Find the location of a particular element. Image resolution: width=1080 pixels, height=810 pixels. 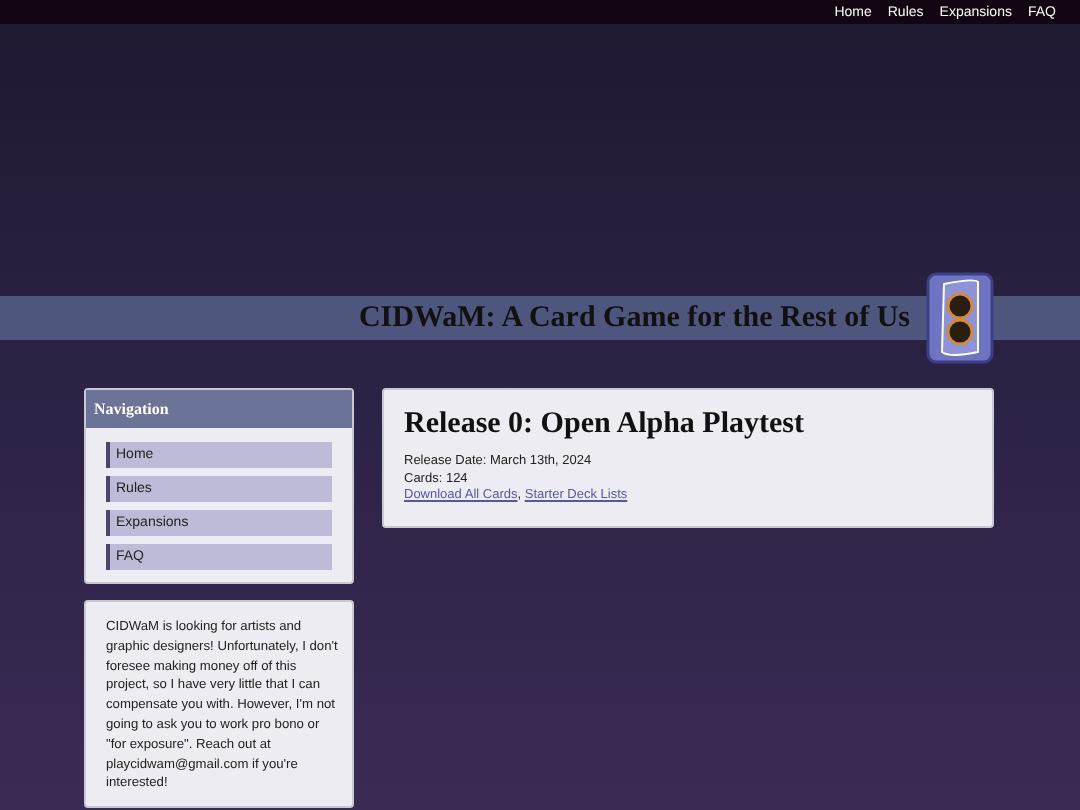

site-title: CIDWaM: A Card Game for the Rest of Us is located at coordinates (634, 318).